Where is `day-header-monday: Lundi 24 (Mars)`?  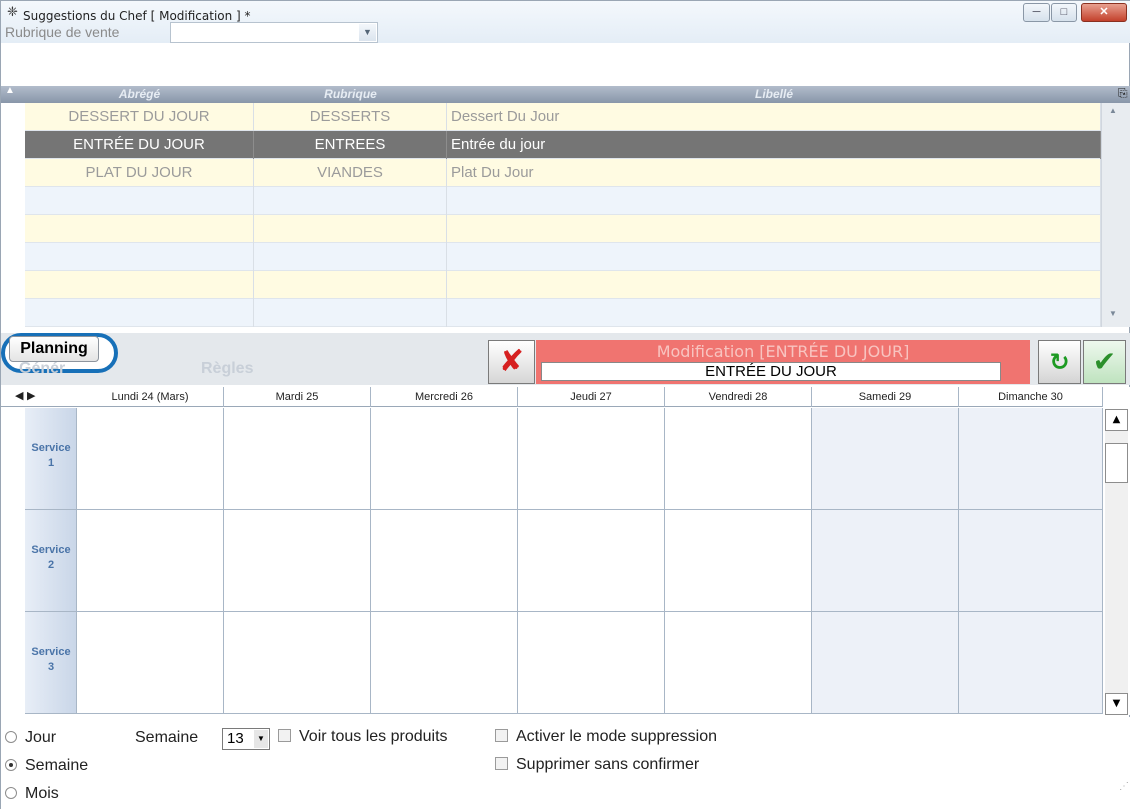 day-header-monday: Lundi 24 (Mars) is located at coordinates (150, 397).